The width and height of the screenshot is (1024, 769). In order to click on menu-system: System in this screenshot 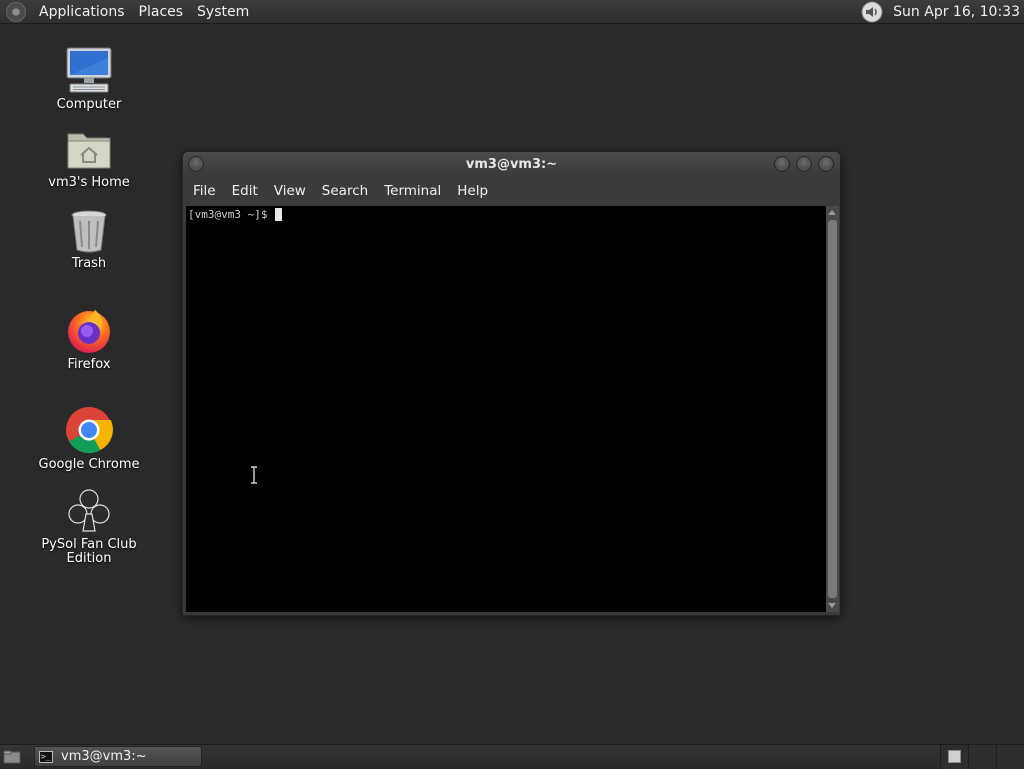, I will do `click(223, 12)`.